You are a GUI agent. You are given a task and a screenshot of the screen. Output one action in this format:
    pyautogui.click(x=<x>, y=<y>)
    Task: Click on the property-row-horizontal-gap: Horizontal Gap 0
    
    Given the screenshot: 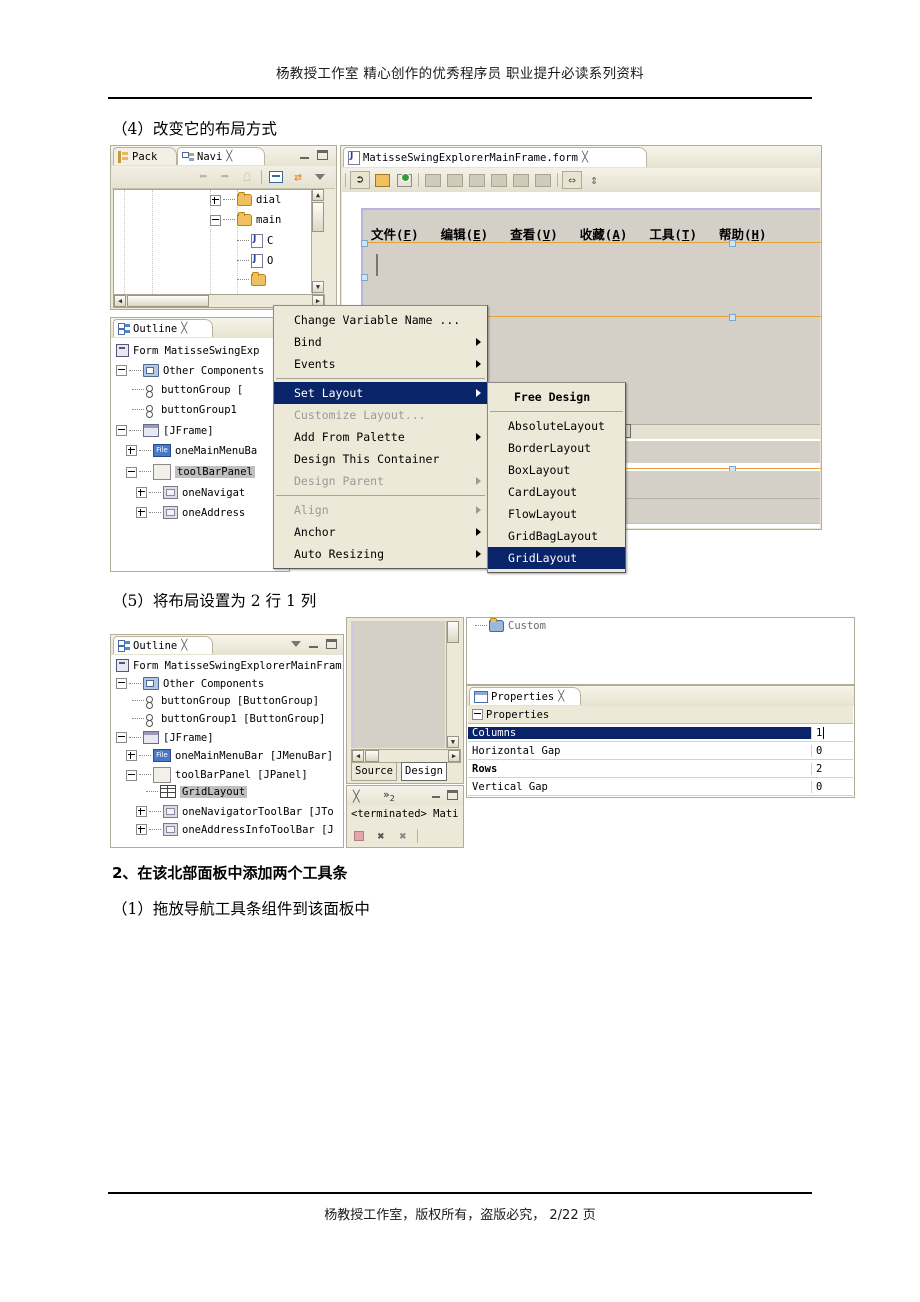 What is the action you would take?
    pyautogui.click(x=660, y=751)
    